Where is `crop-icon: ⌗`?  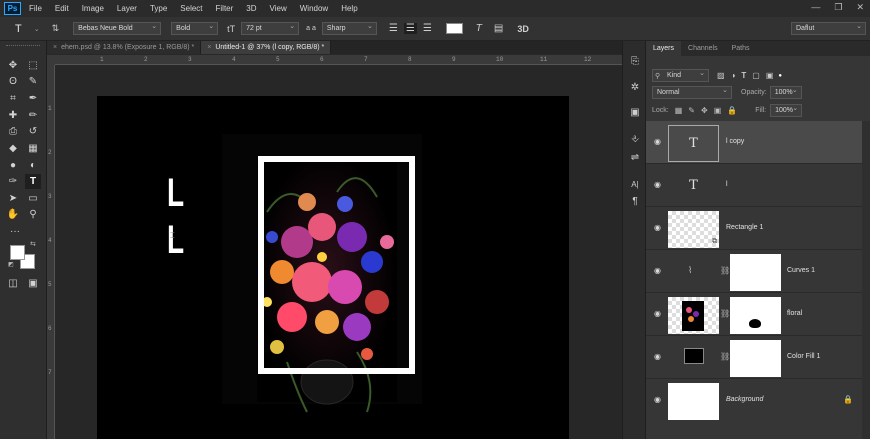
crop-icon: ⌗ is located at coordinates (13, 98).